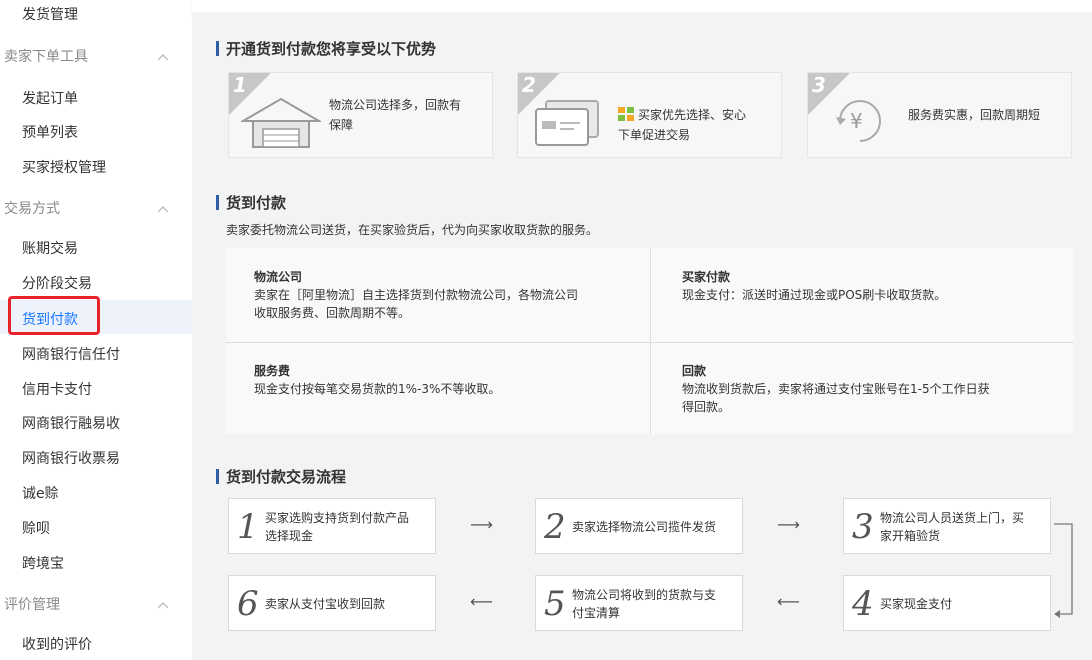  I want to click on flow-step-number: 6, so click(248, 604).